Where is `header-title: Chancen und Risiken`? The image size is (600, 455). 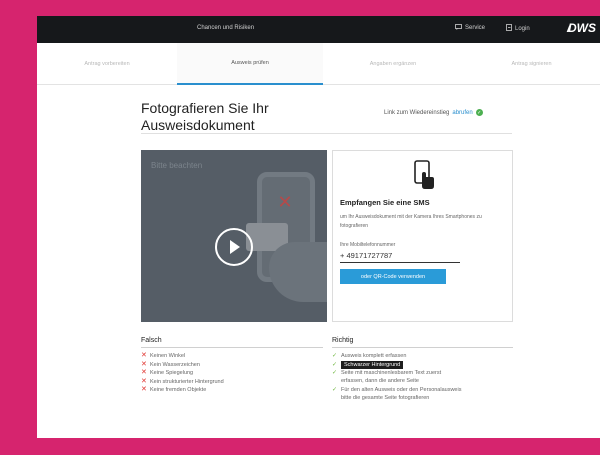 header-title: Chancen und Risiken is located at coordinates (226, 28).